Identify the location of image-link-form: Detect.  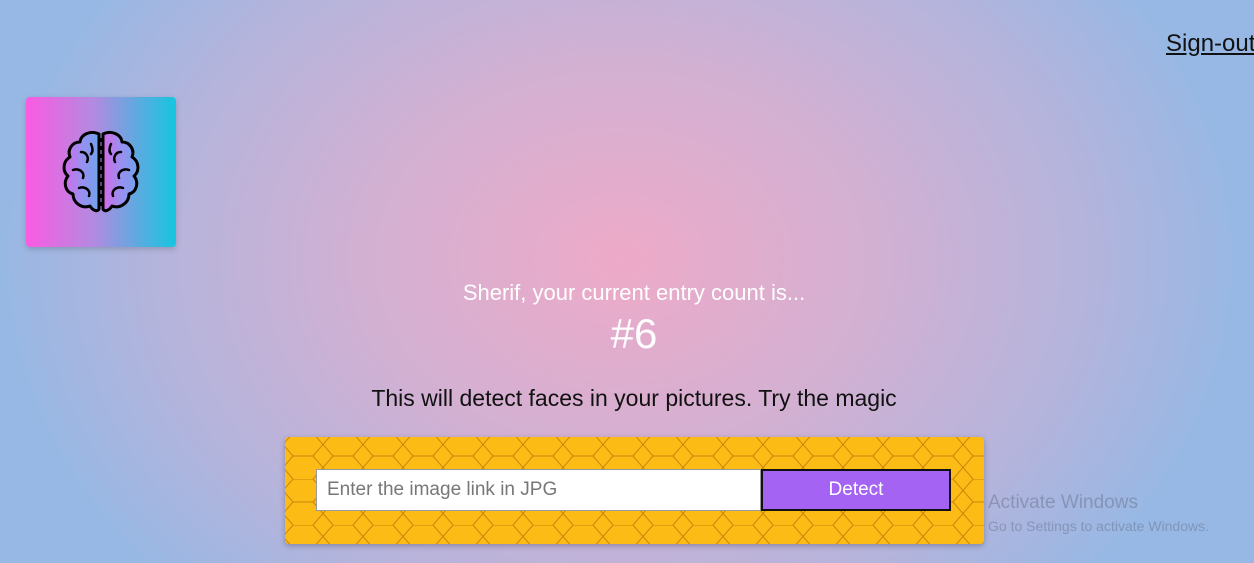
(634, 490).